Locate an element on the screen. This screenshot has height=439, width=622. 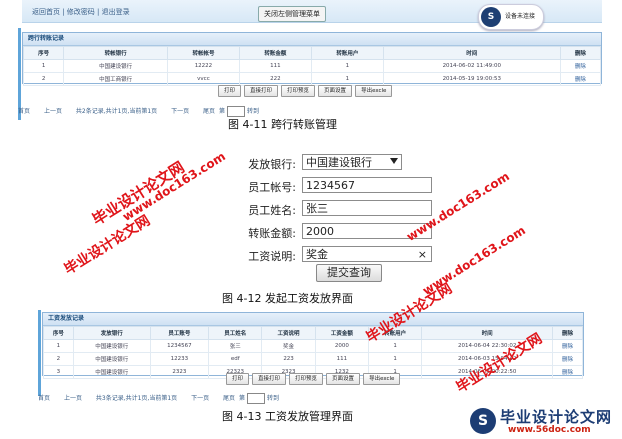
pager-goto-label: 第 is located at coordinates (221, 111).